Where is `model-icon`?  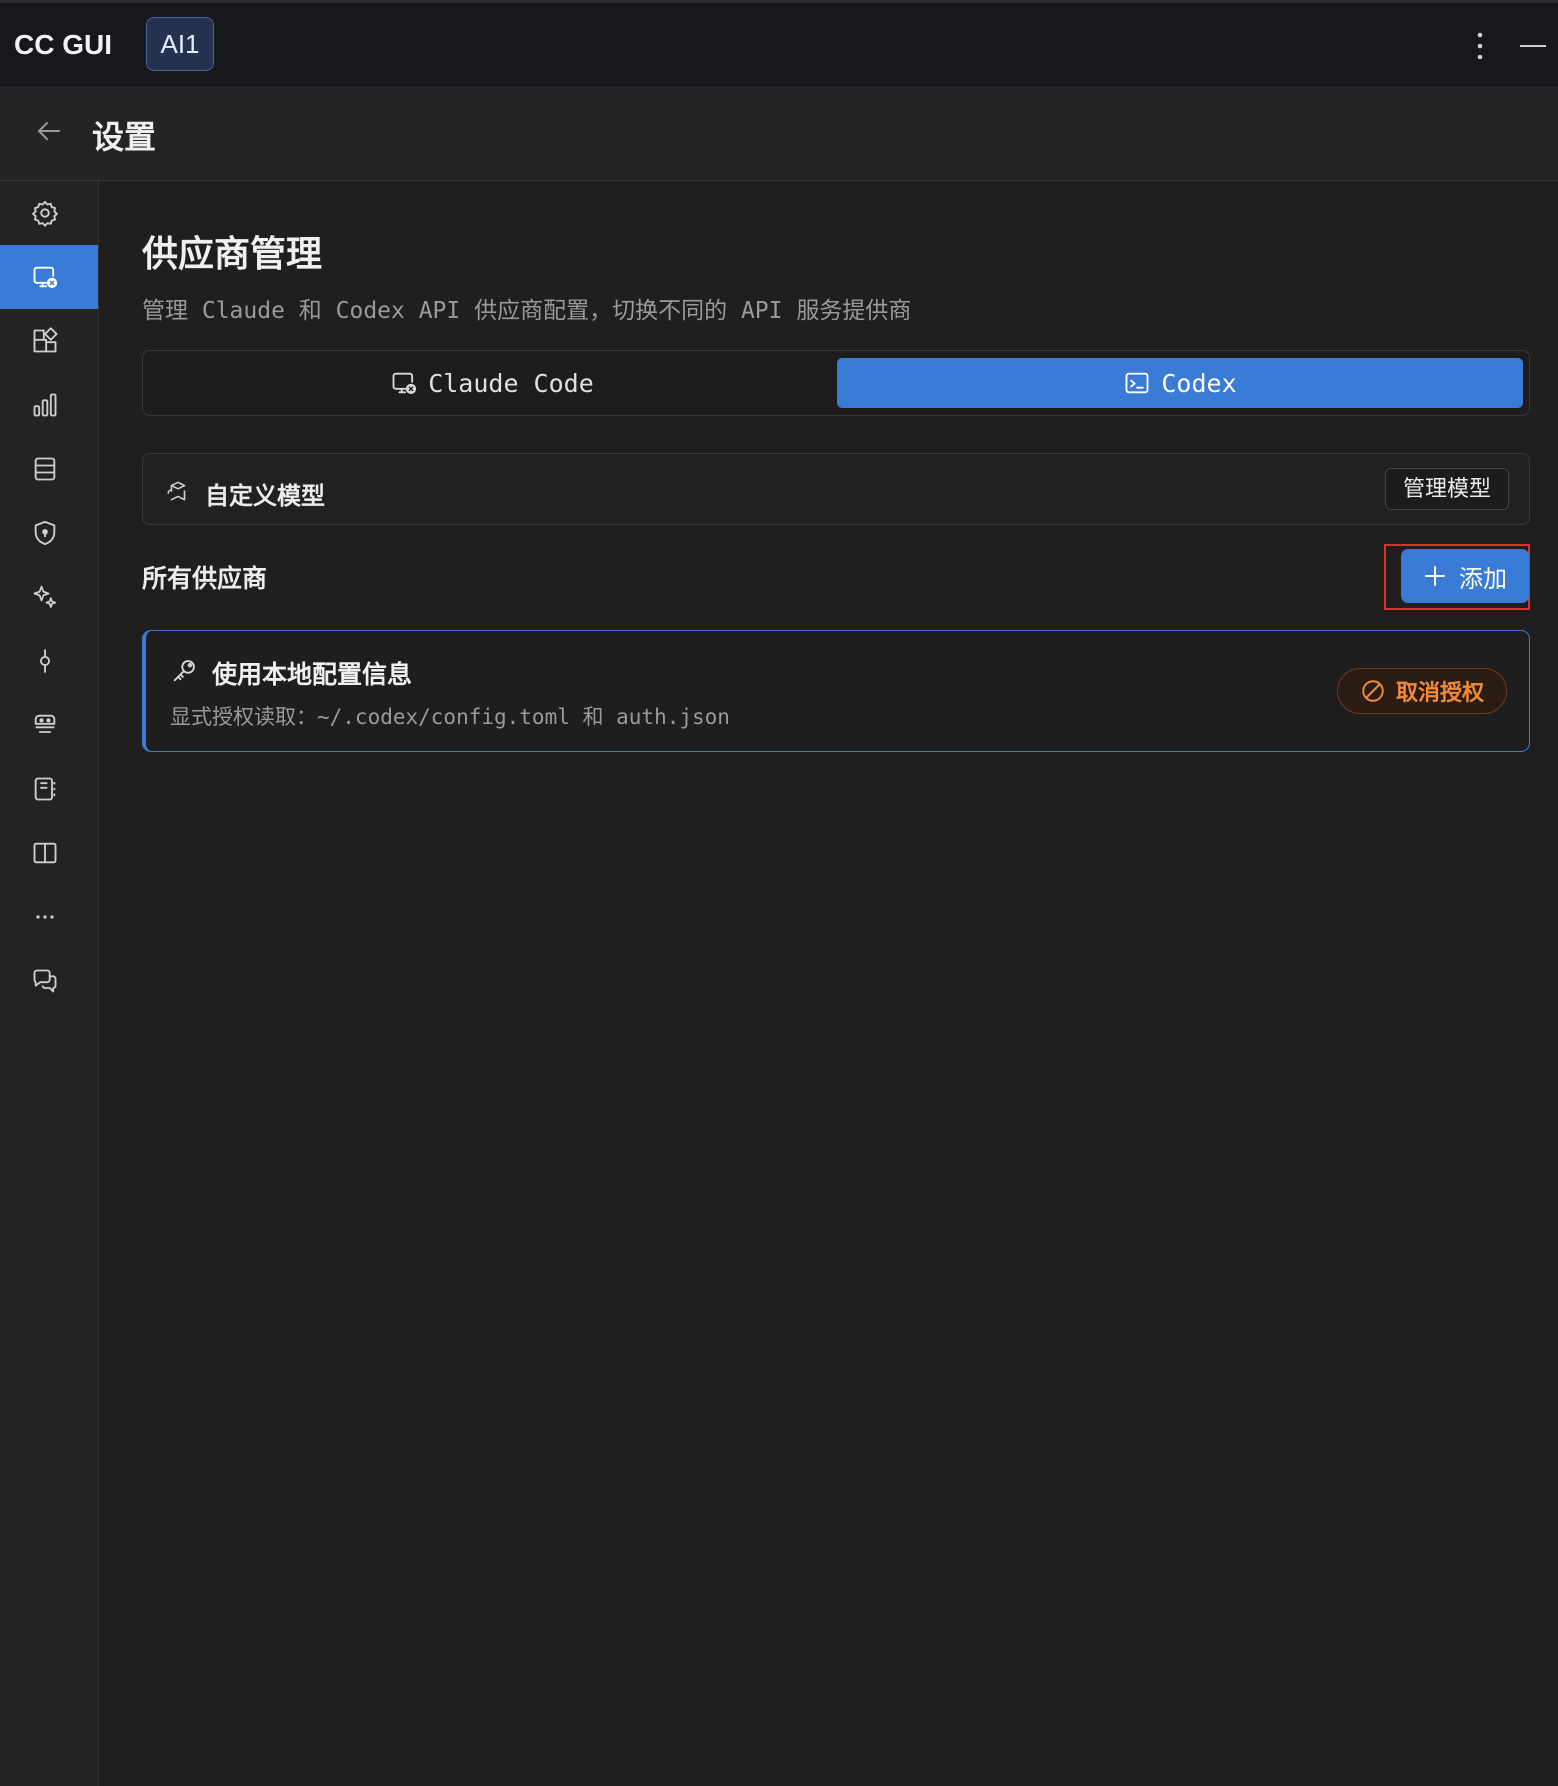
model-icon is located at coordinates (176, 491).